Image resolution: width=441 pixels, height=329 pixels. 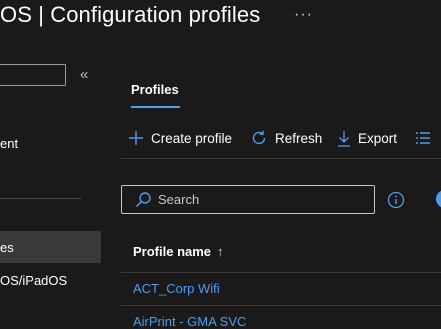 I want to click on table-row-link: AirPrint - GMA SVC, so click(x=189, y=321).